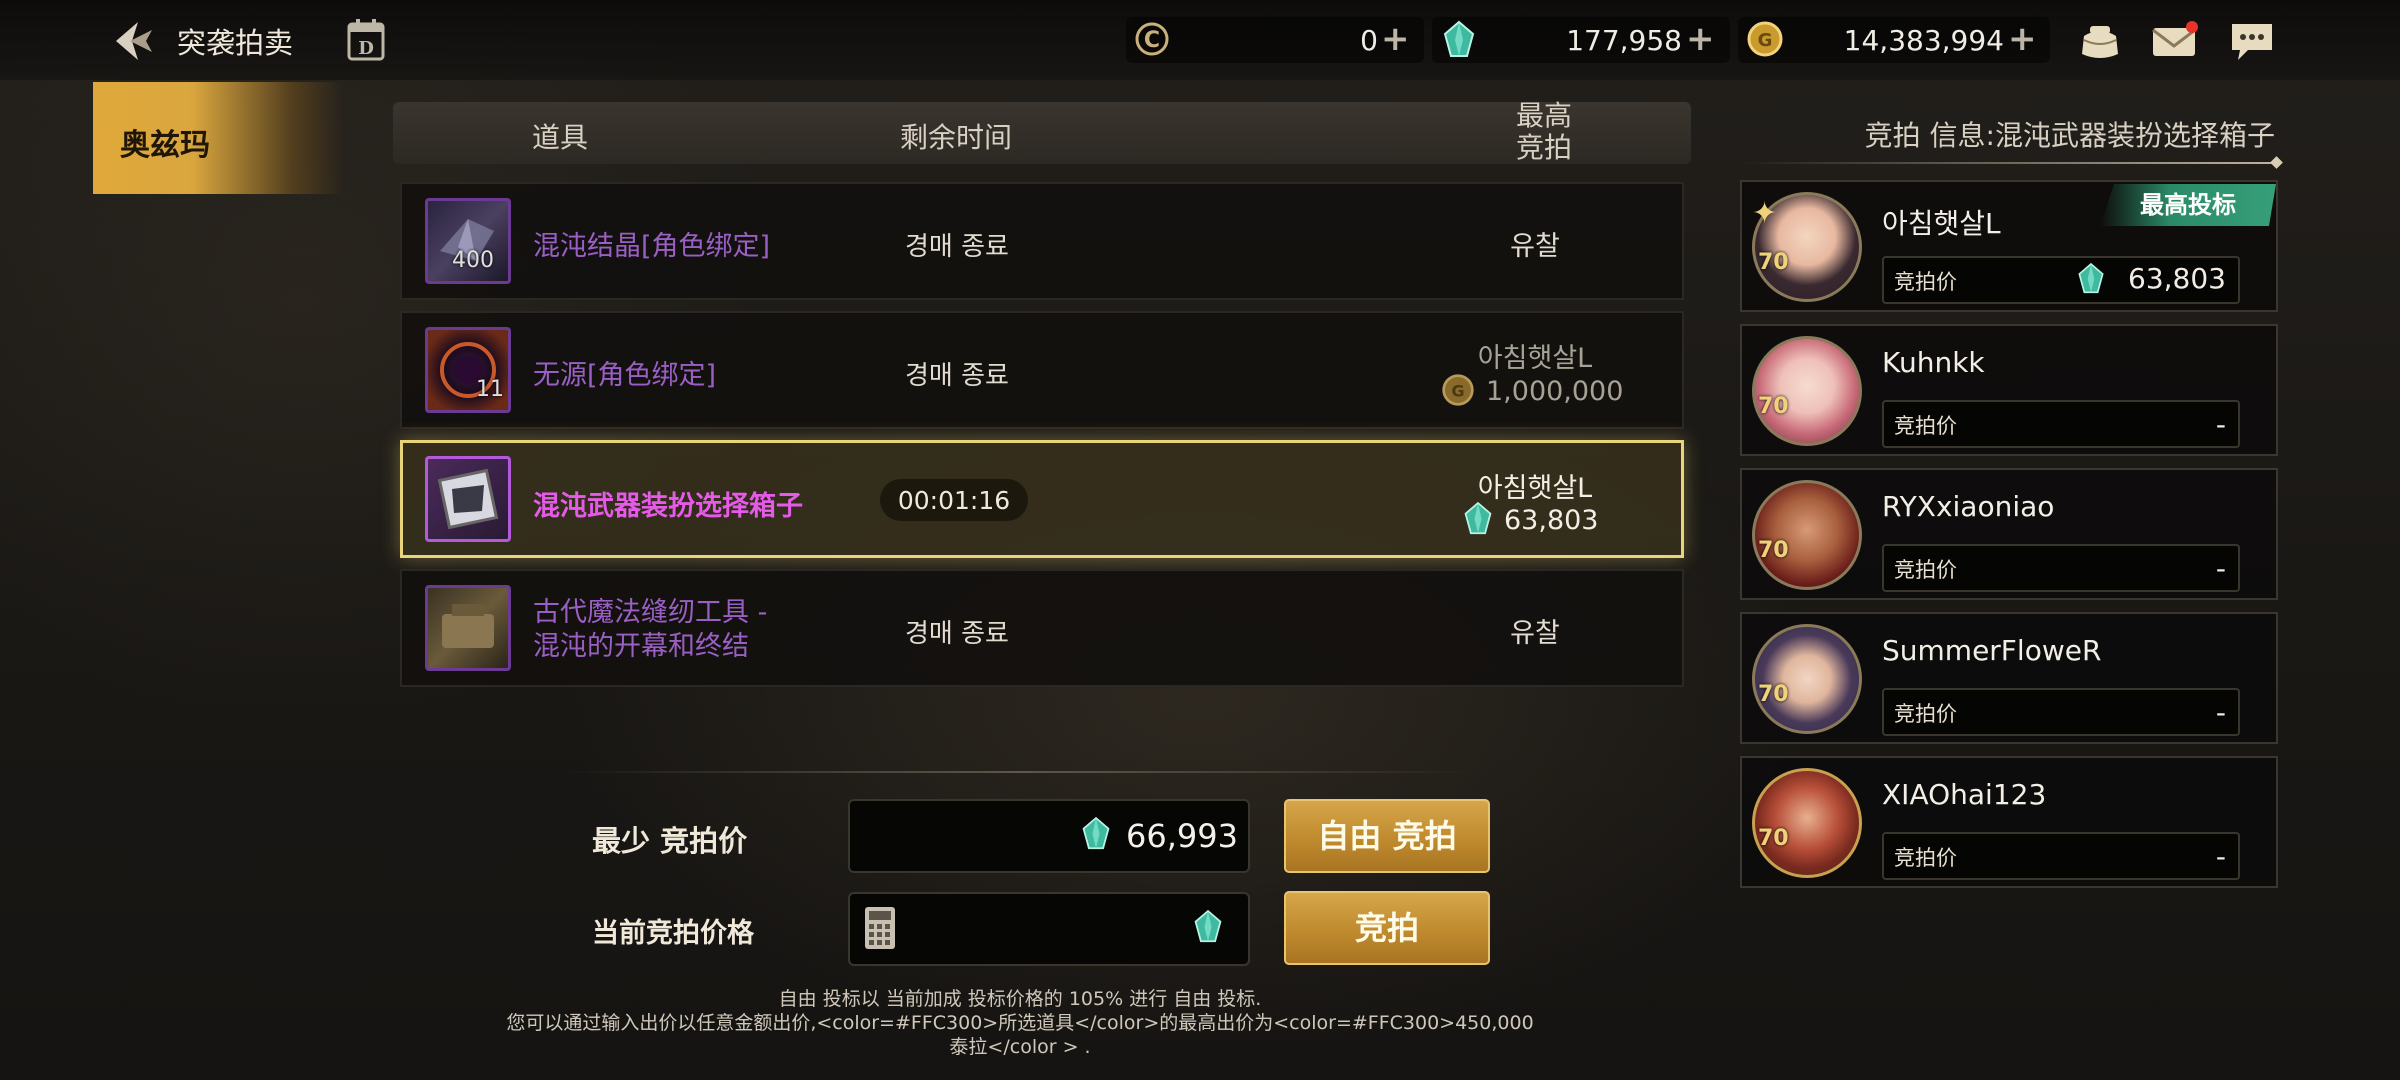 This screenshot has height=1080, width=2400. Describe the element at coordinates (625, 375) in the screenshot. I see `item-name: 无源[角色绑定]` at that location.